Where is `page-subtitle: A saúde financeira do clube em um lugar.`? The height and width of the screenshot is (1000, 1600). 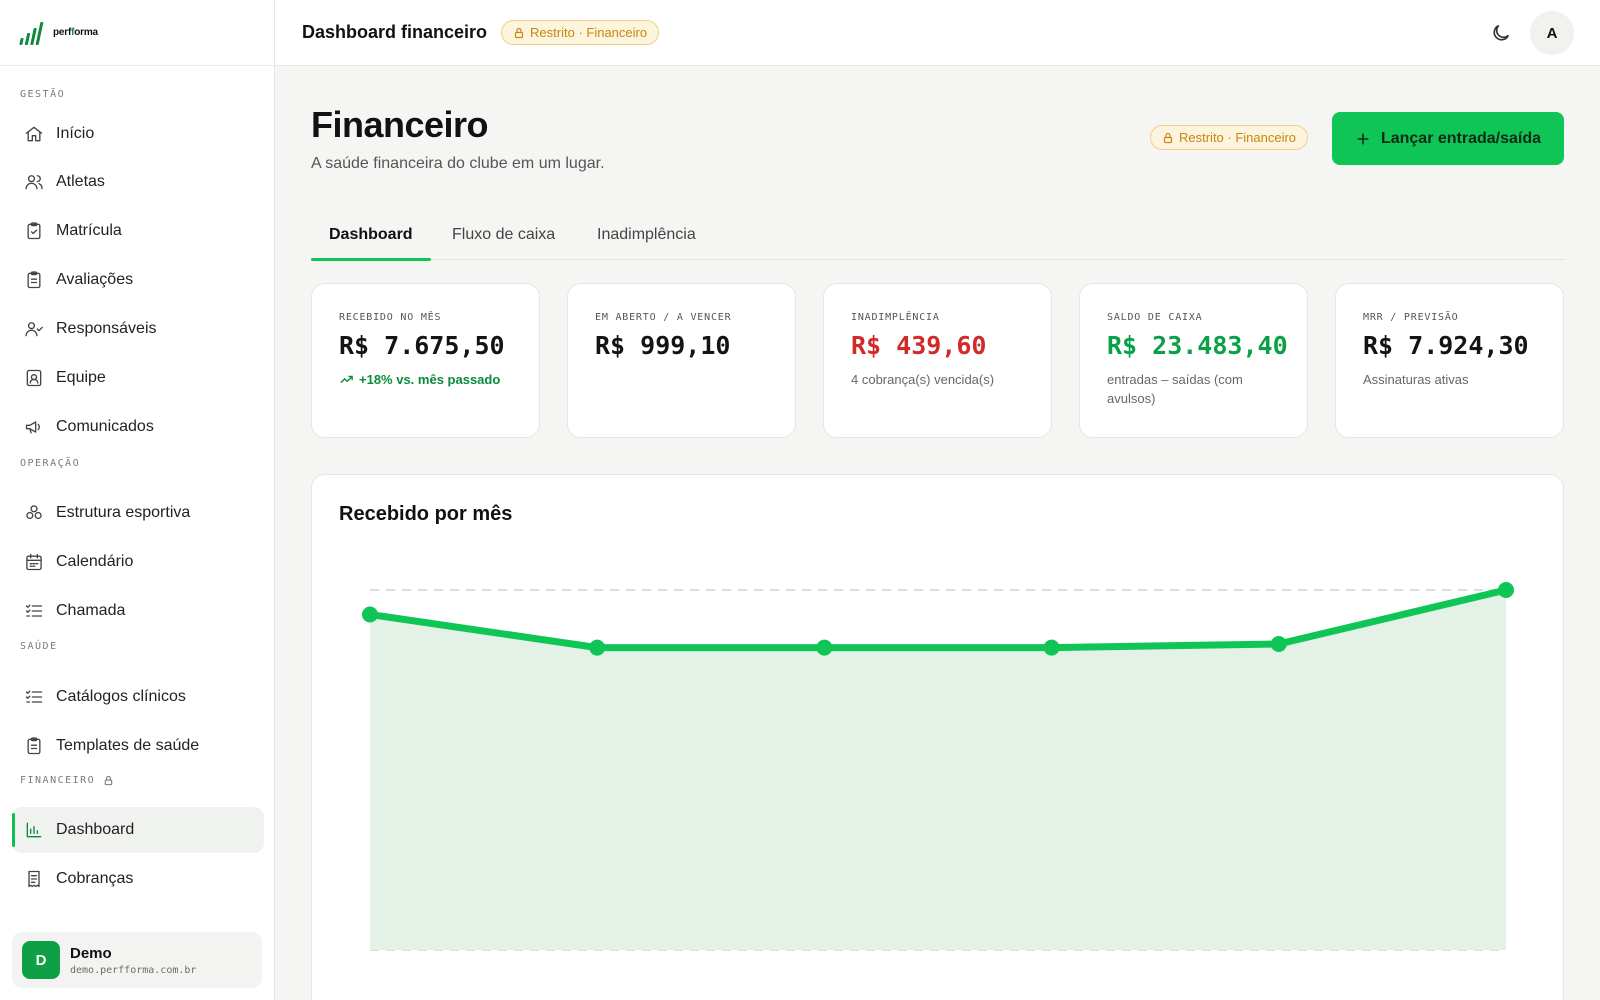
page-subtitle: A saúde financeira do clube em um lugar. is located at coordinates (458, 163).